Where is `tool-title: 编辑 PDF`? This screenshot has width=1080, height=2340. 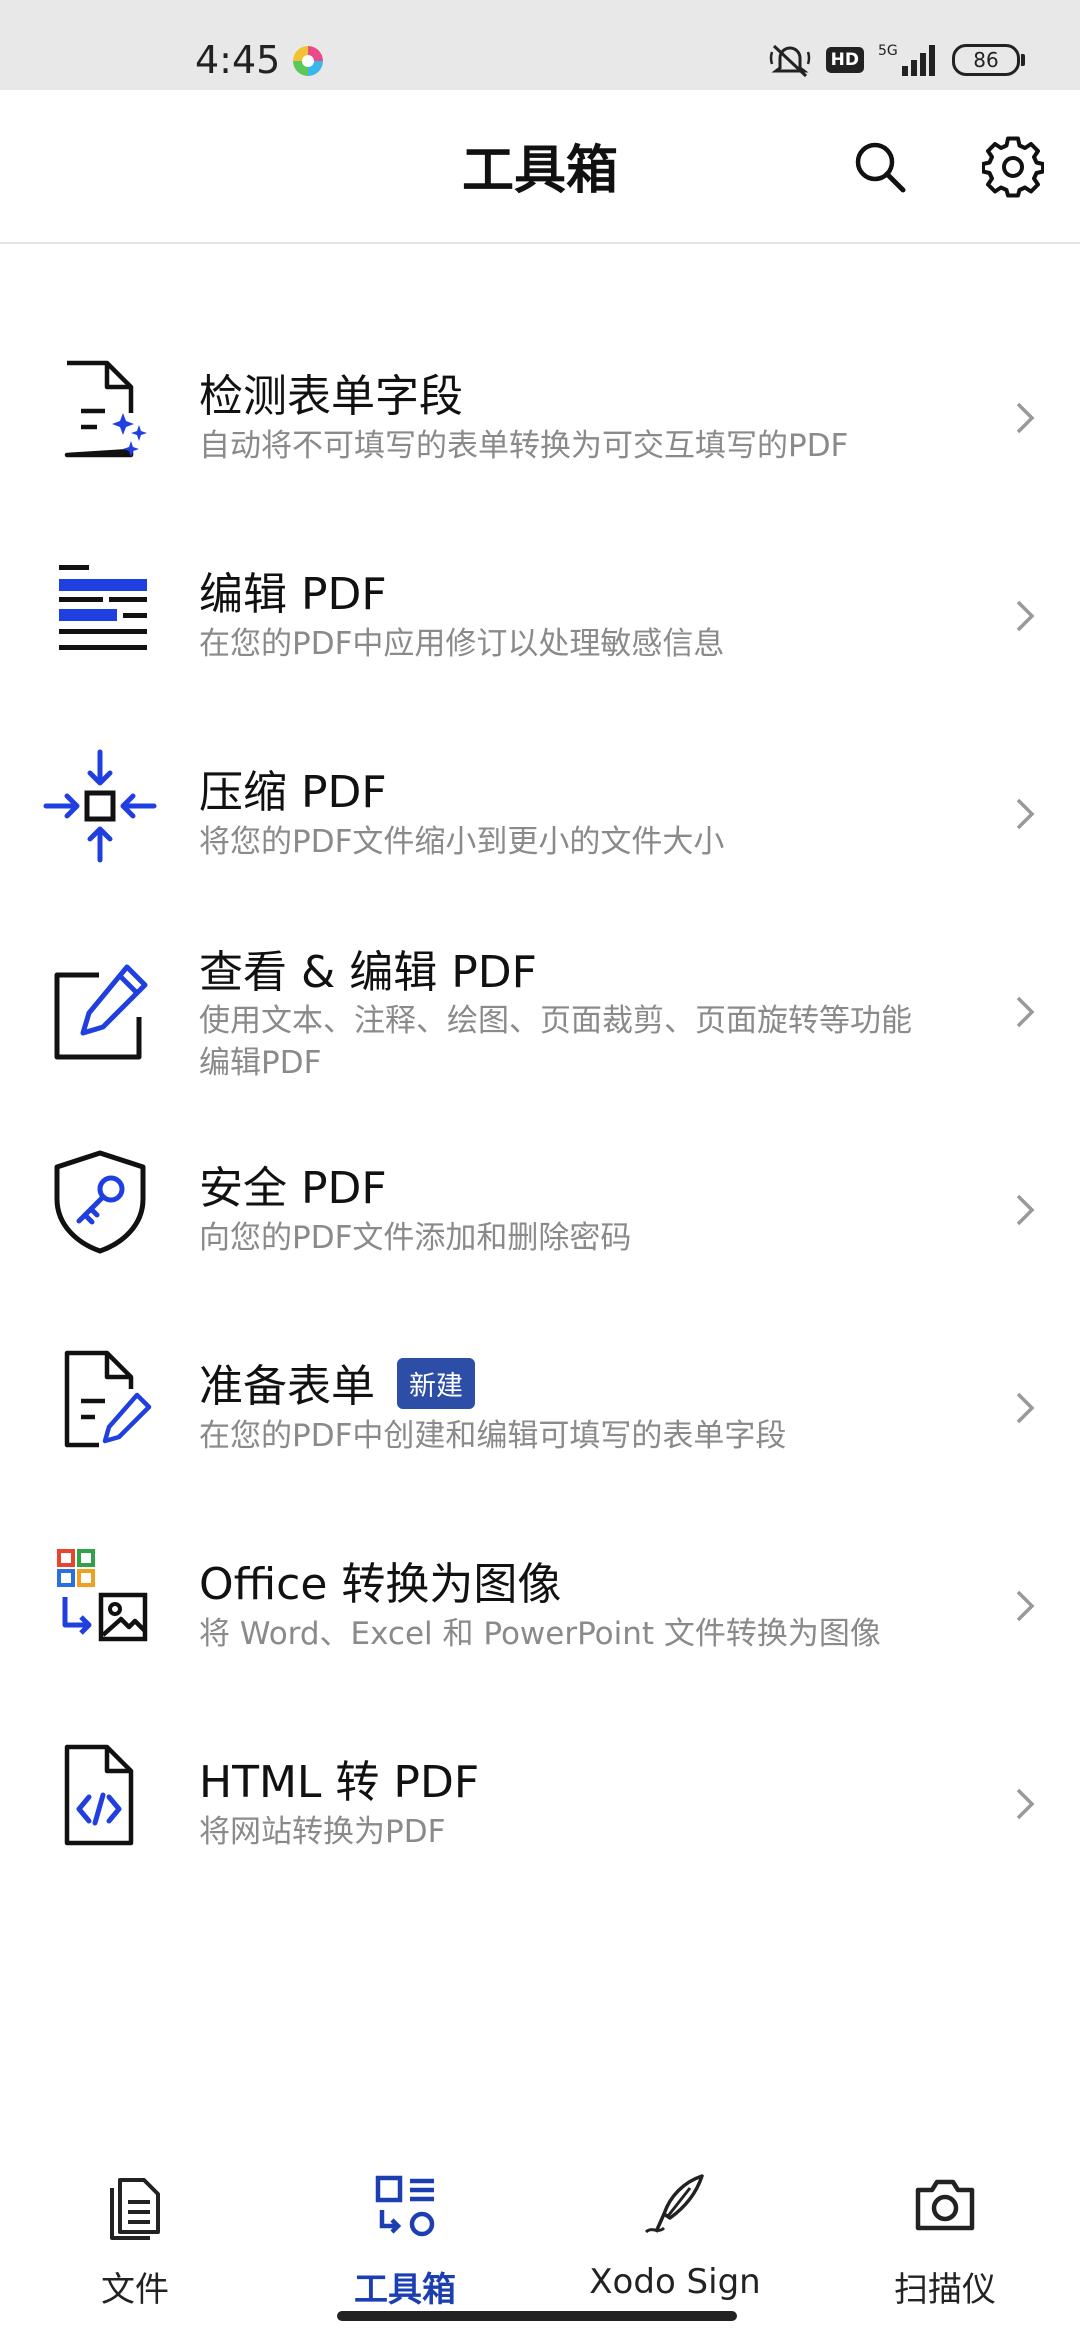
tool-title: 编辑 PDF is located at coordinates (293, 594).